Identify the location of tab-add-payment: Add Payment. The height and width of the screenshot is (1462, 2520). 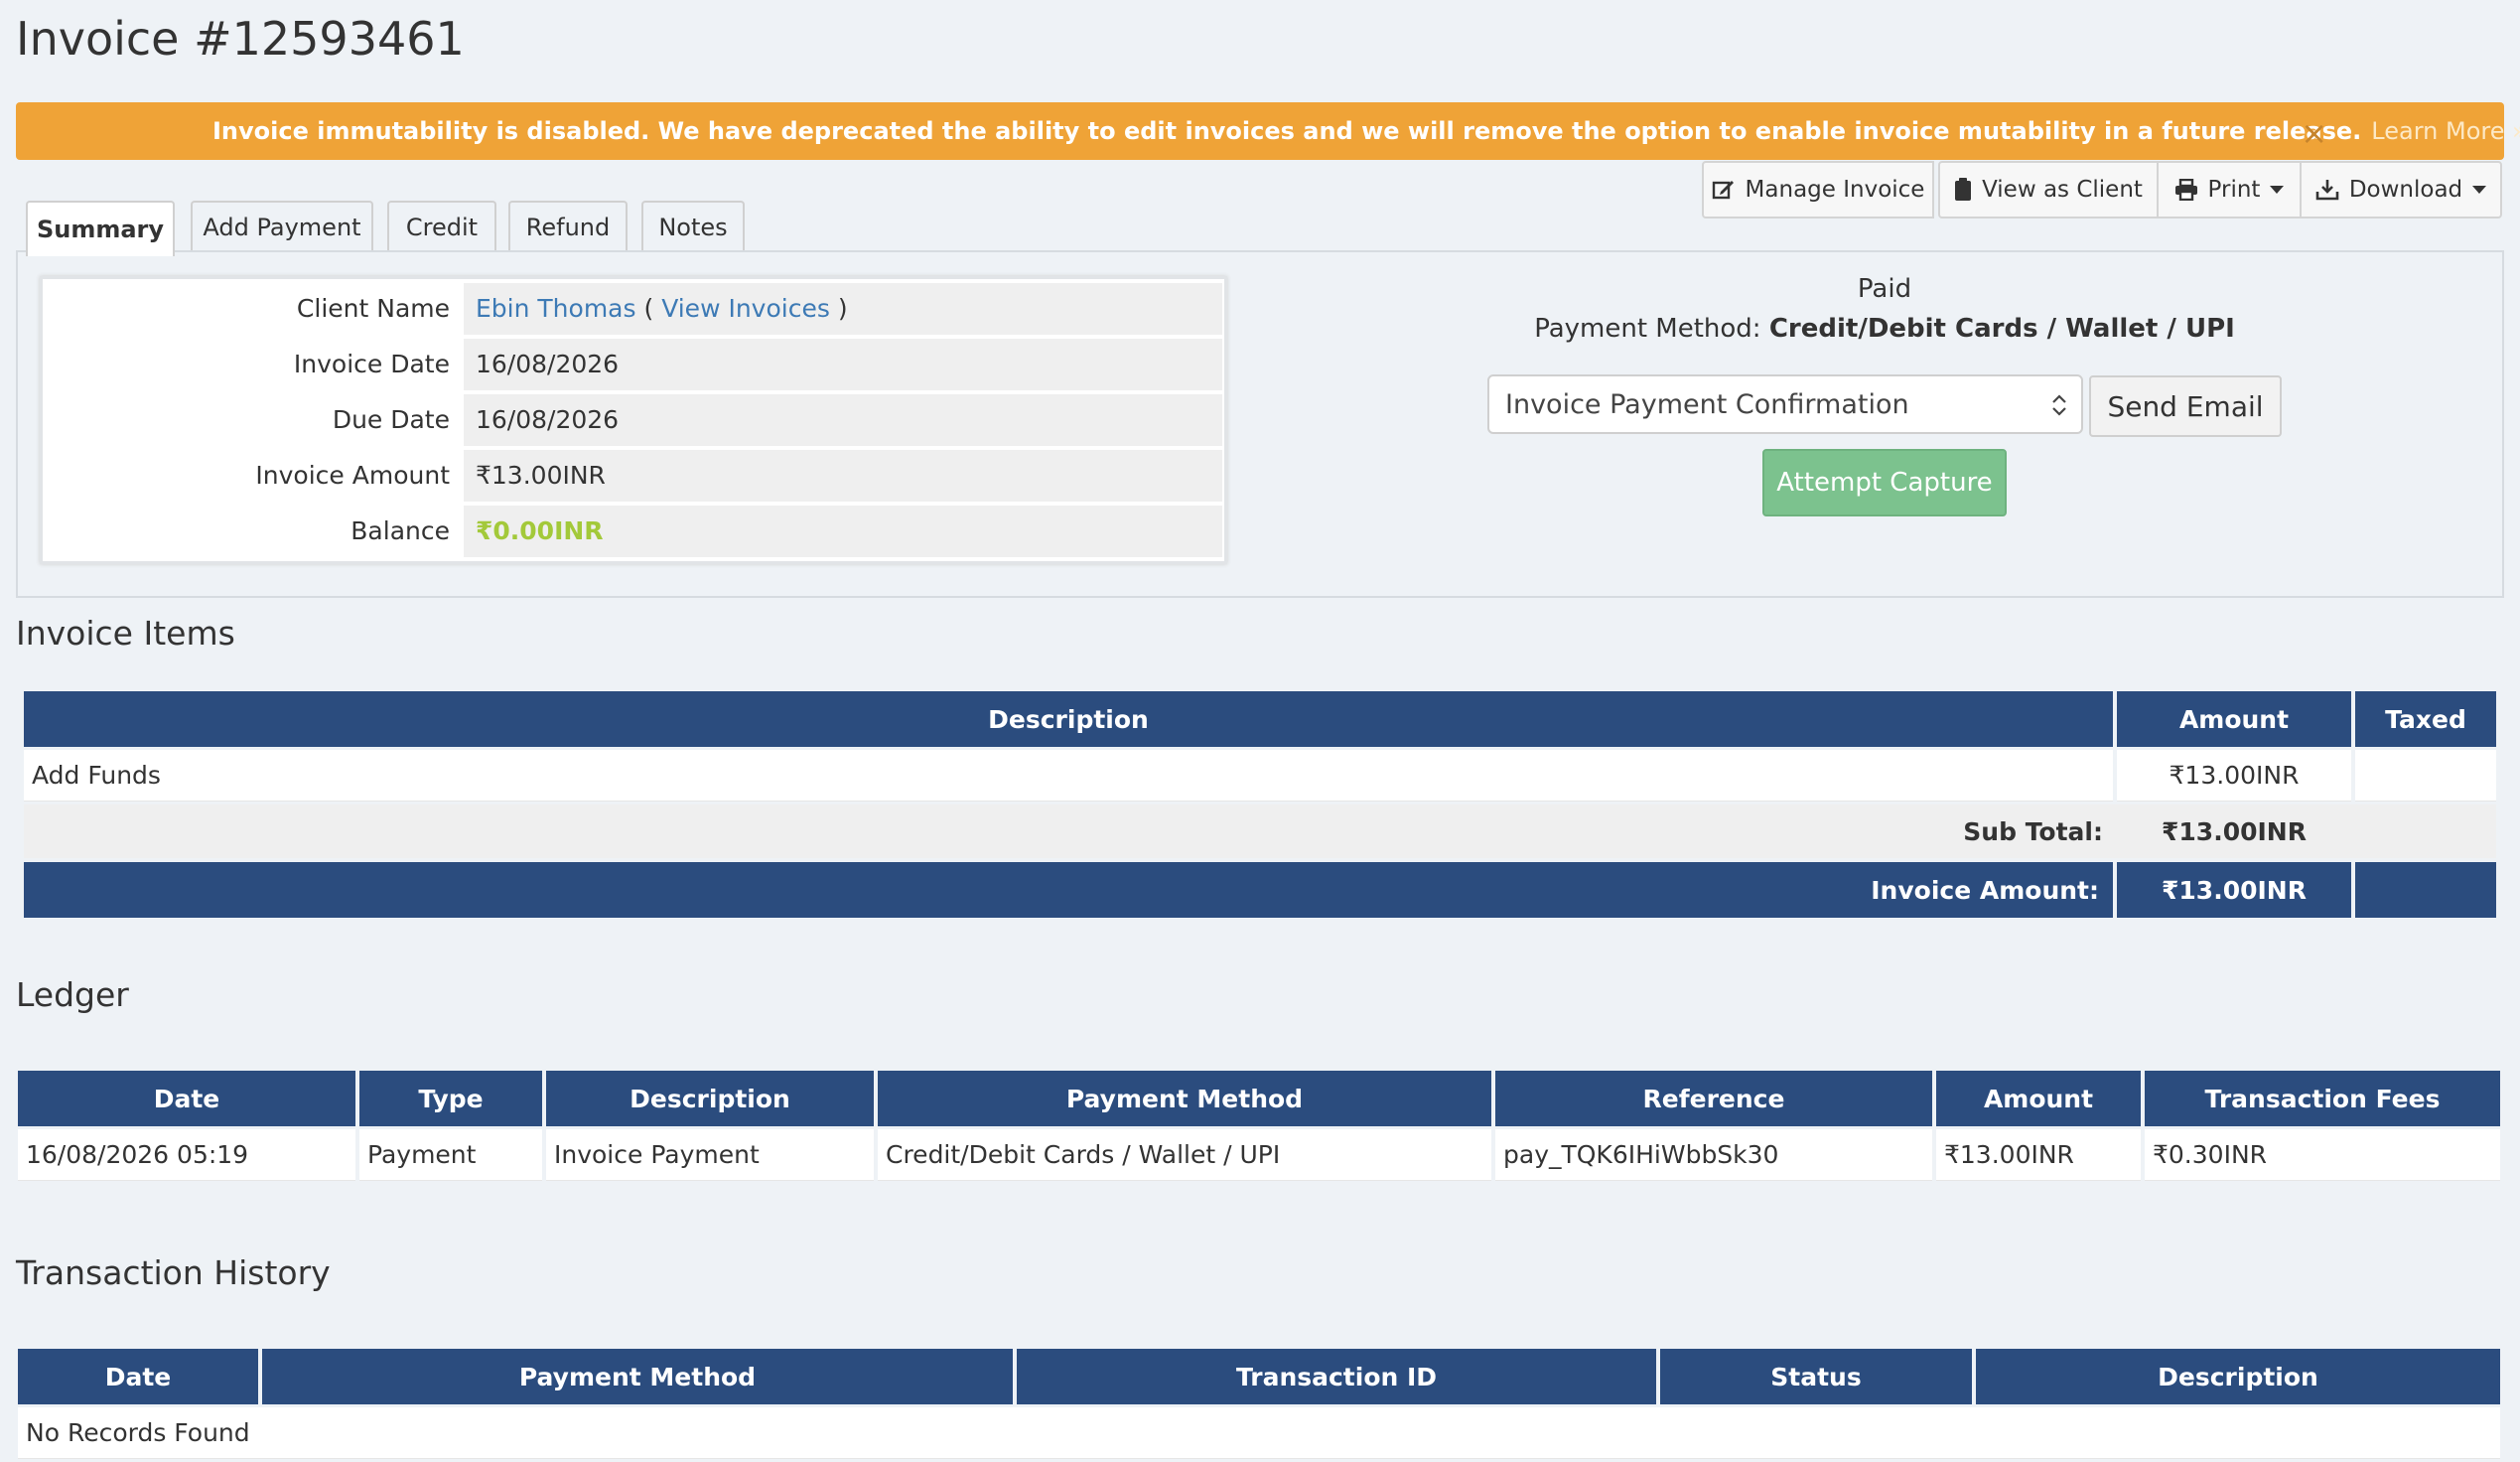
(282, 226).